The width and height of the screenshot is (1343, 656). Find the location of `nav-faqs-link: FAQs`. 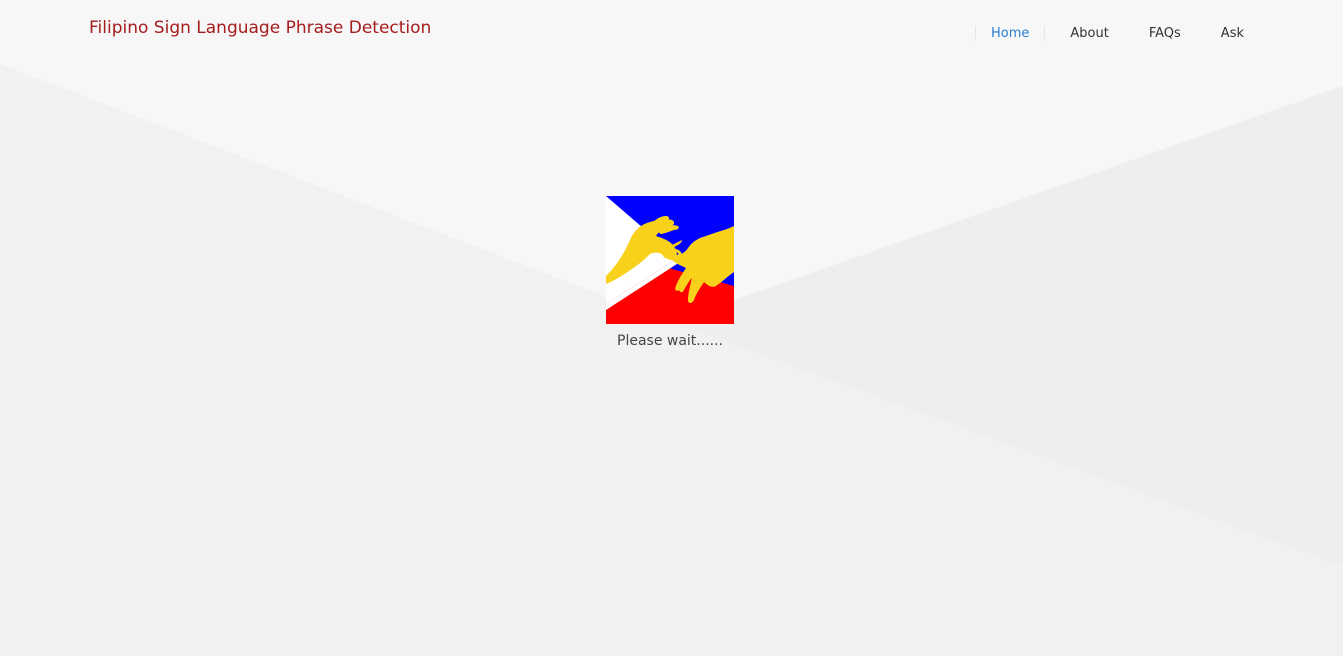

nav-faqs-link: FAQs is located at coordinates (1165, 33).